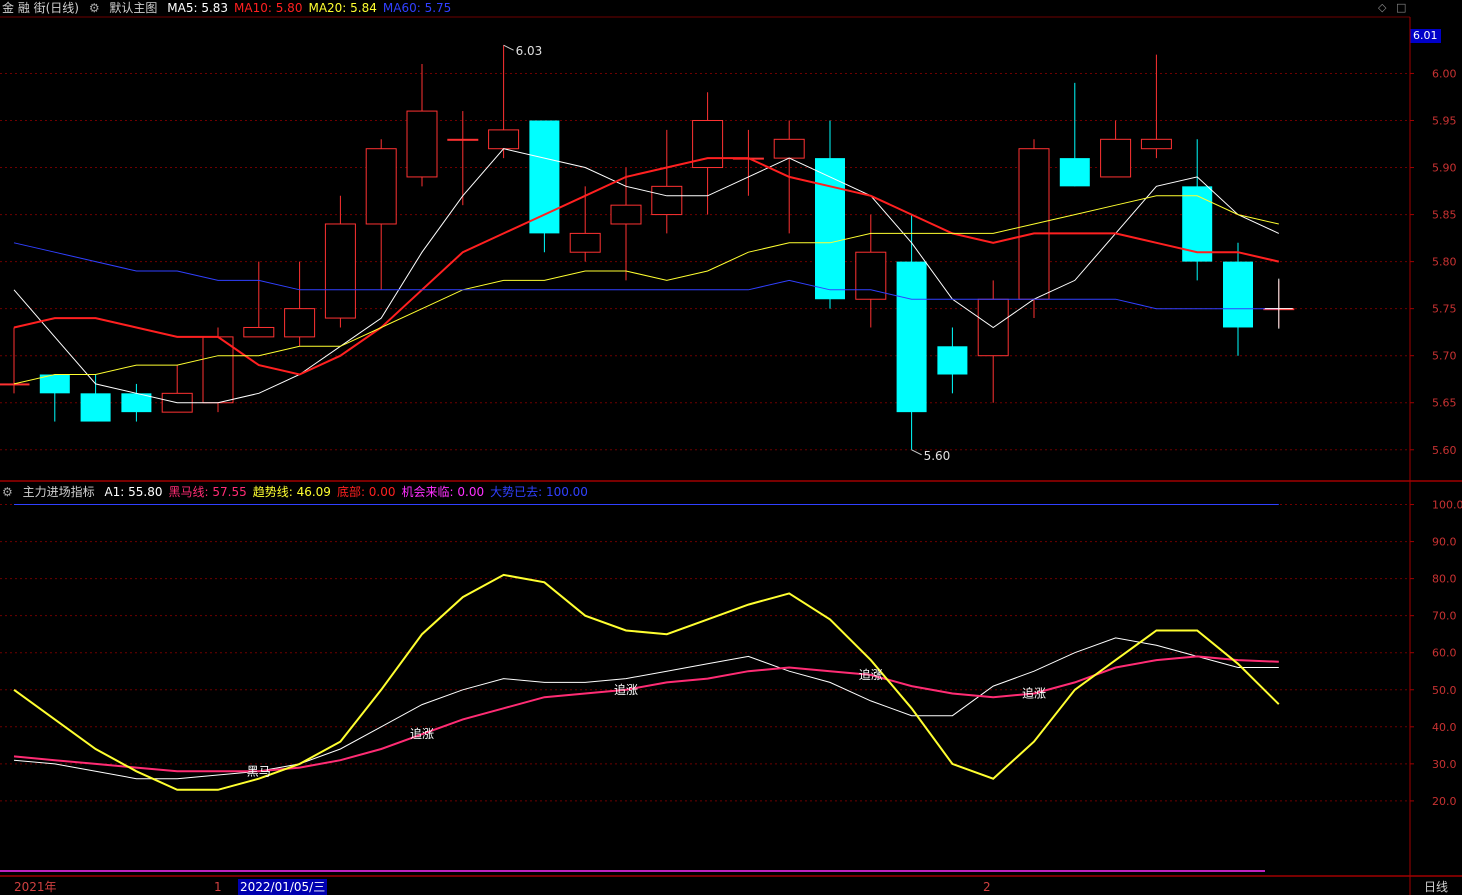  Describe the element at coordinates (1444, 616) in the screenshot. I see `indicator-tick-label-5: 70.0` at that location.